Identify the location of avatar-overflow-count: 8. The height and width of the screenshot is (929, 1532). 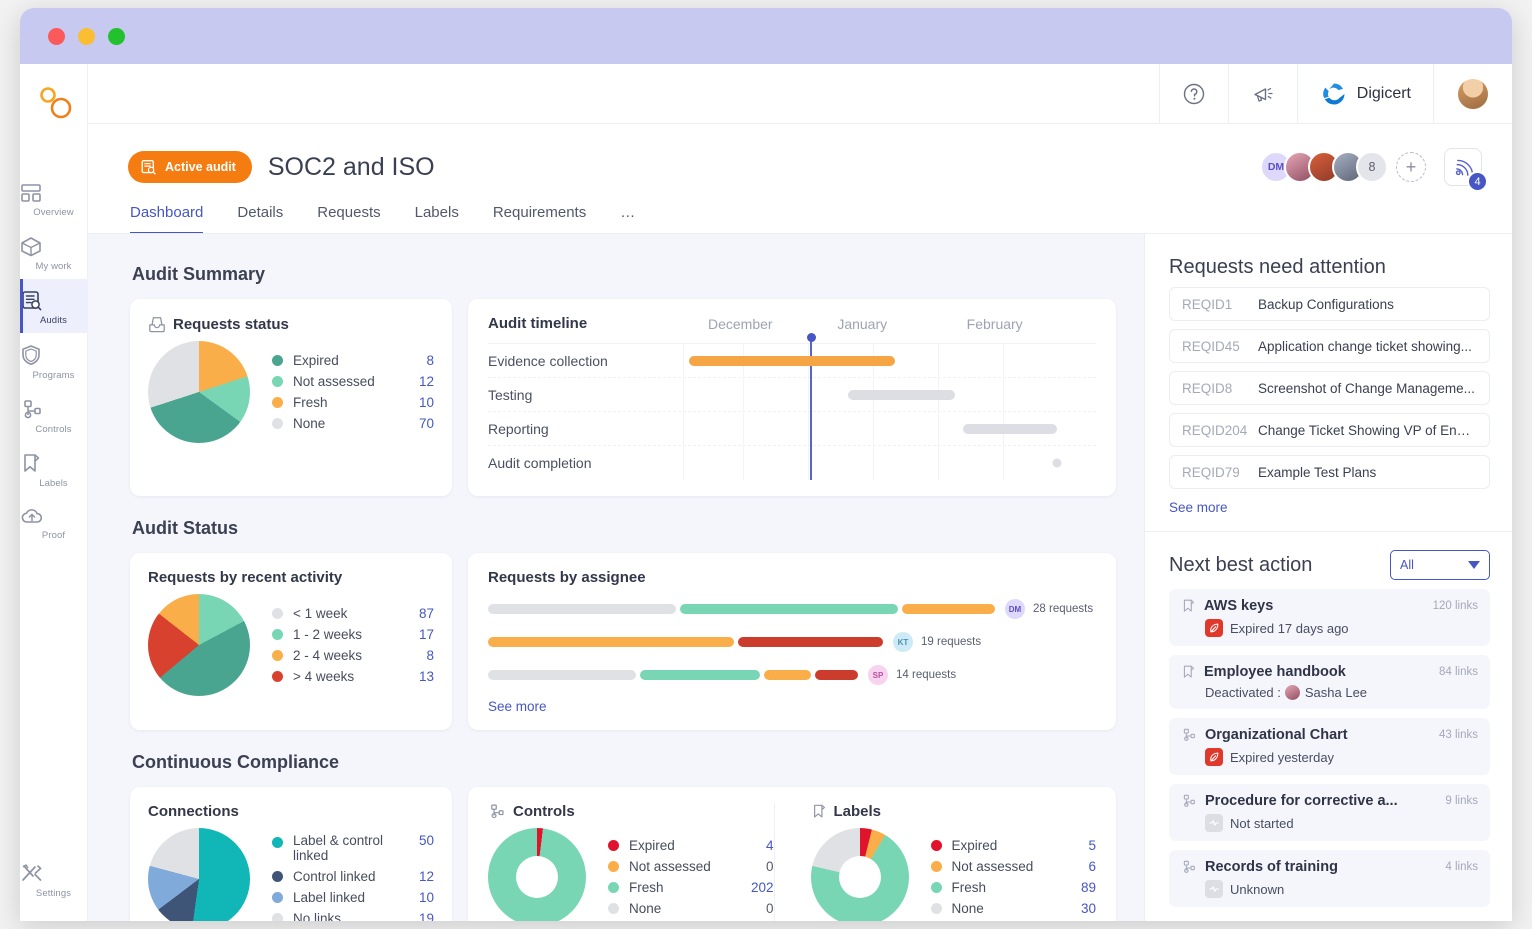
(1372, 167).